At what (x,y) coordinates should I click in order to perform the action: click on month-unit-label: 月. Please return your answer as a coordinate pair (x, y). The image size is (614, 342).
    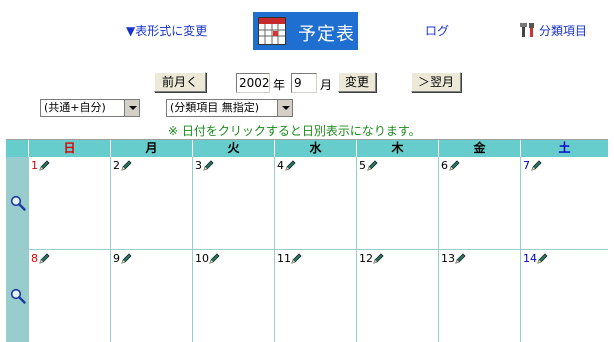
    Looking at the image, I should click on (326, 85).